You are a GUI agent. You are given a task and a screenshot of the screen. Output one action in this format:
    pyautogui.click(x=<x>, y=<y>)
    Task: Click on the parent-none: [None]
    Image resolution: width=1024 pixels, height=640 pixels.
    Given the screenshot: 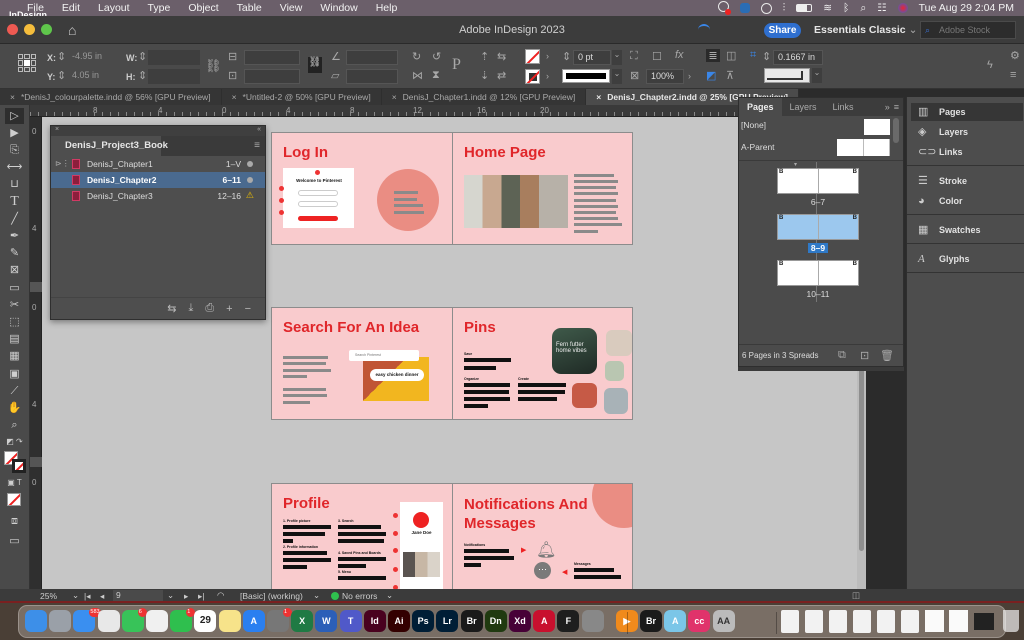 What is the action you would take?
    pyautogui.click(x=753, y=125)
    